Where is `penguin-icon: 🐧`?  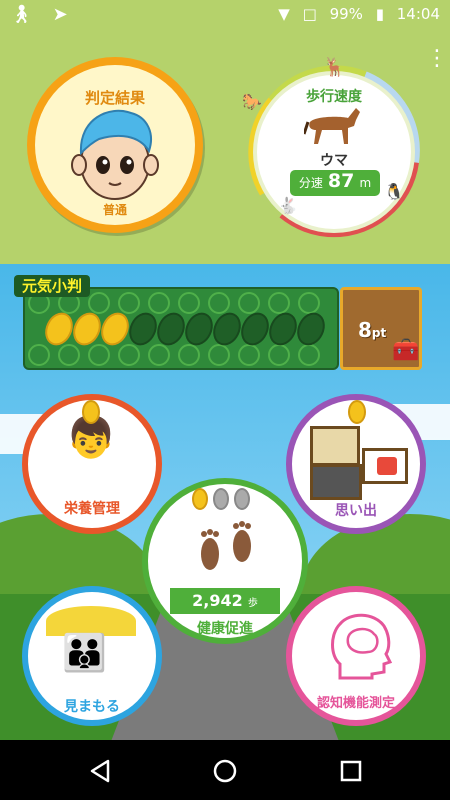
penguin-icon: 🐧 is located at coordinates (394, 191).